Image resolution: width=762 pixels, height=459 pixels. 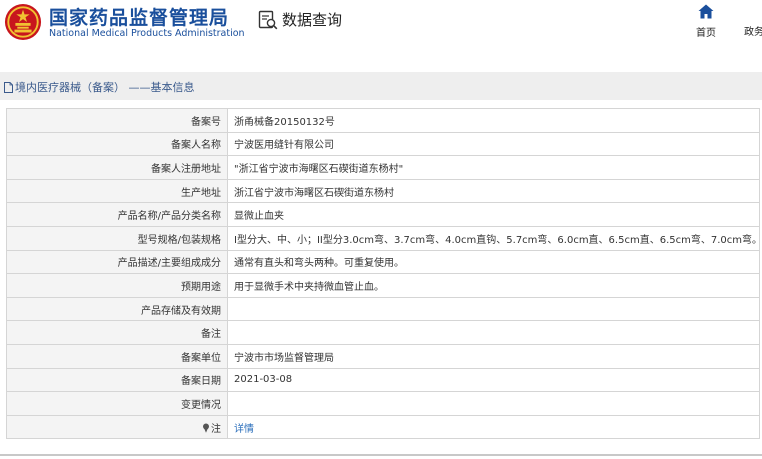 I want to click on table-row: 变更情况, so click(x=383, y=403).